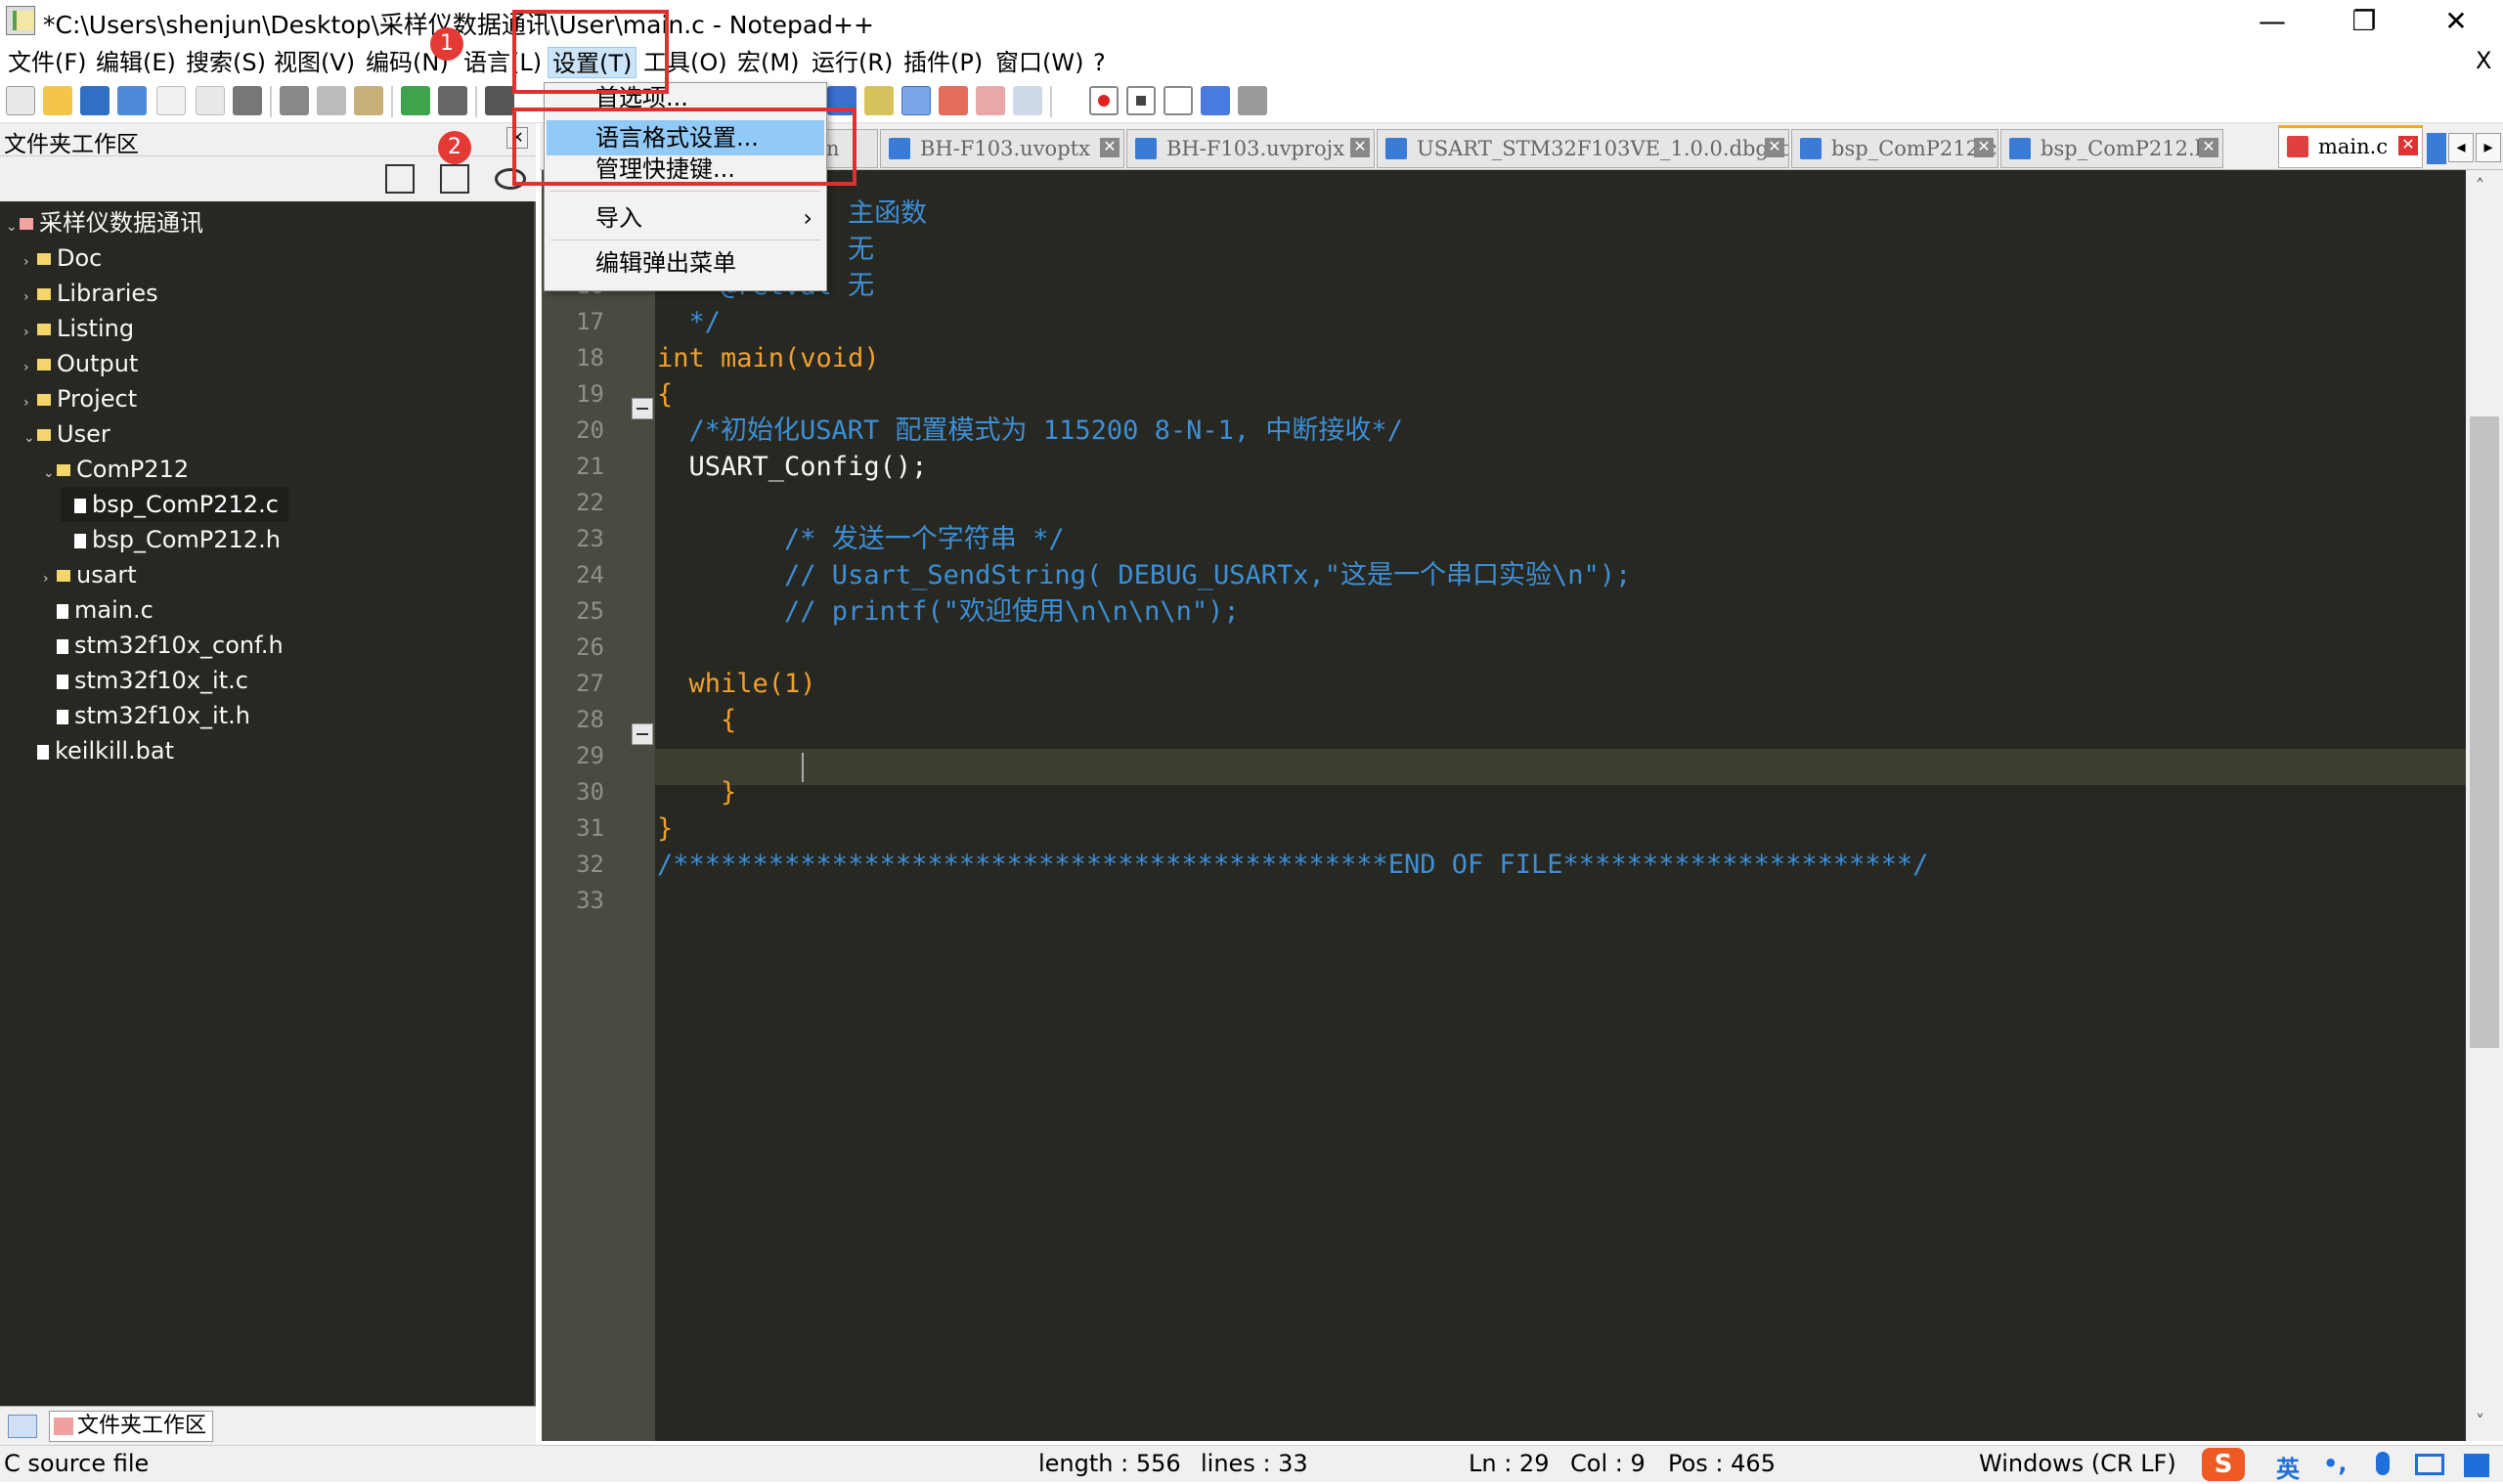 This screenshot has width=2503, height=1484. Describe the element at coordinates (685, 263) in the screenshot. I see `menu-item-edit-popup-menu: 编辑弹出菜单` at that location.